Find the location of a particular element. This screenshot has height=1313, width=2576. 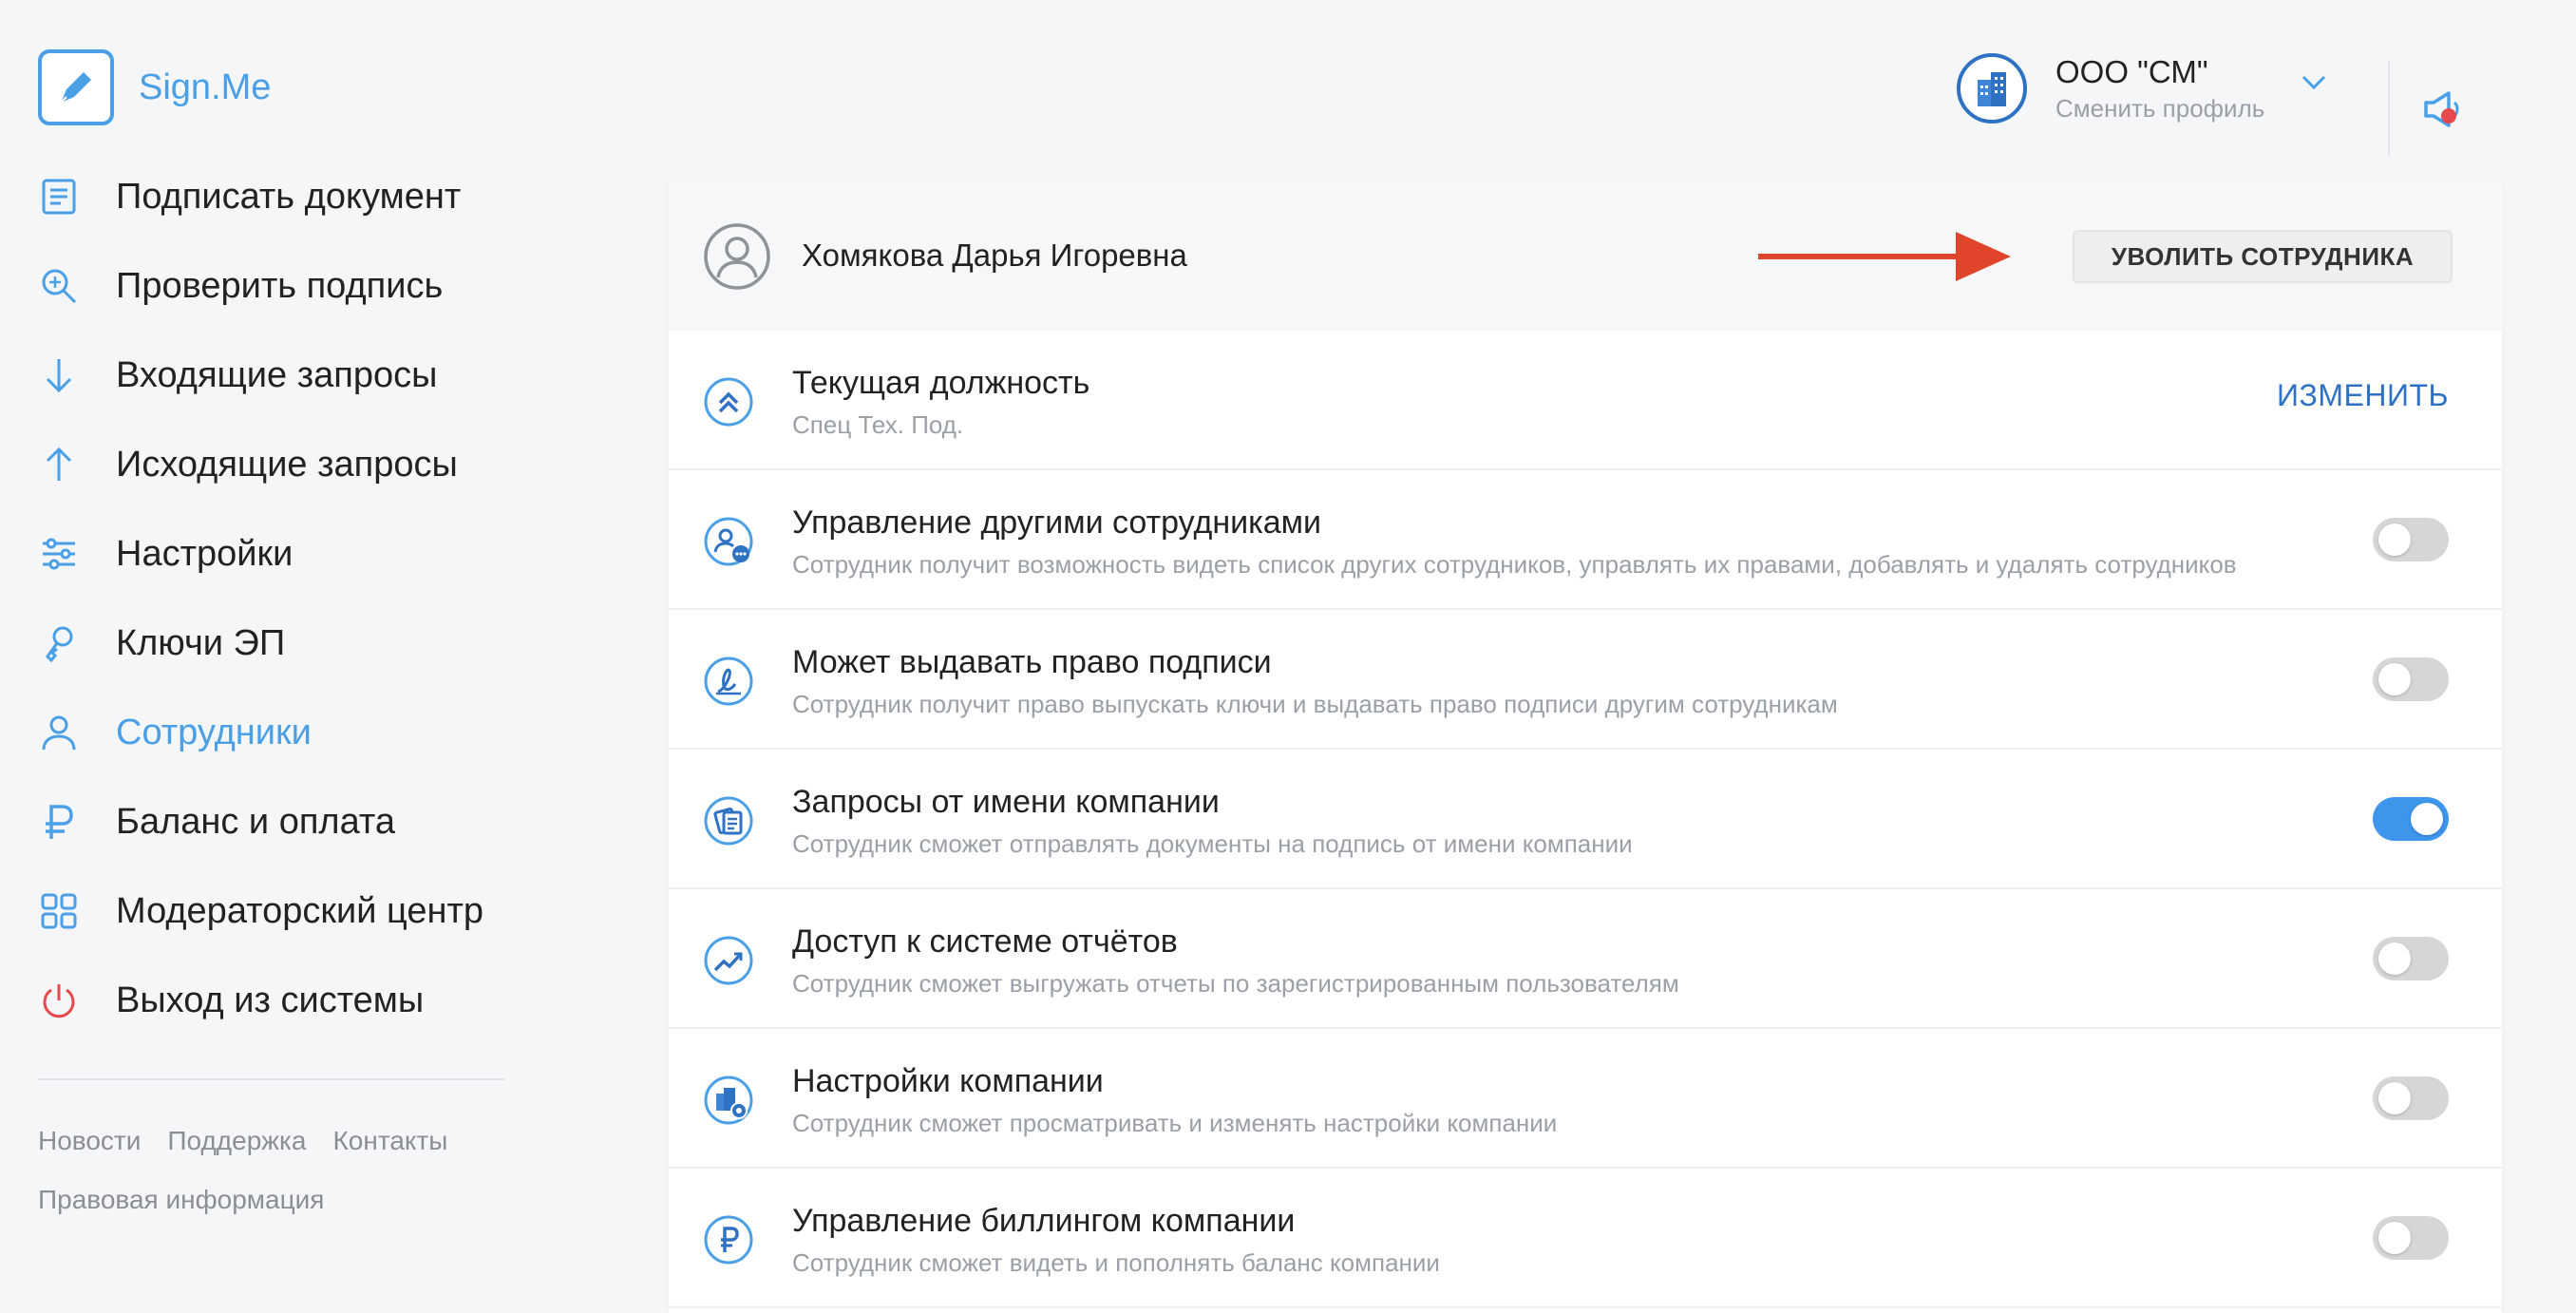

org-name: ООО "СМ" is located at coordinates (2131, 71).